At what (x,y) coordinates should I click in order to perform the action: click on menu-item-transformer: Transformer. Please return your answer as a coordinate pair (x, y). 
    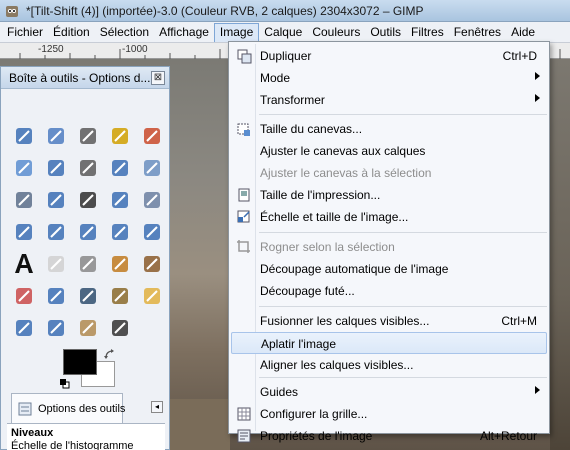
    Looking at the image, I should click on (389, 100).